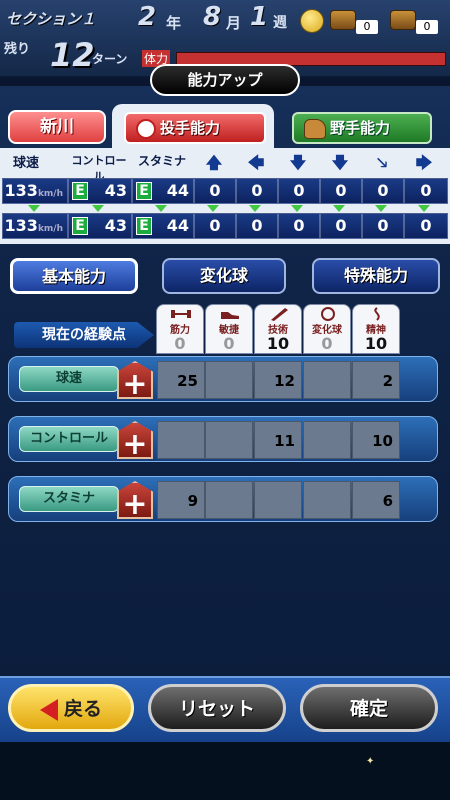  I want to click on ability-row-control: コントロール + 11 10, so click(223, 439).